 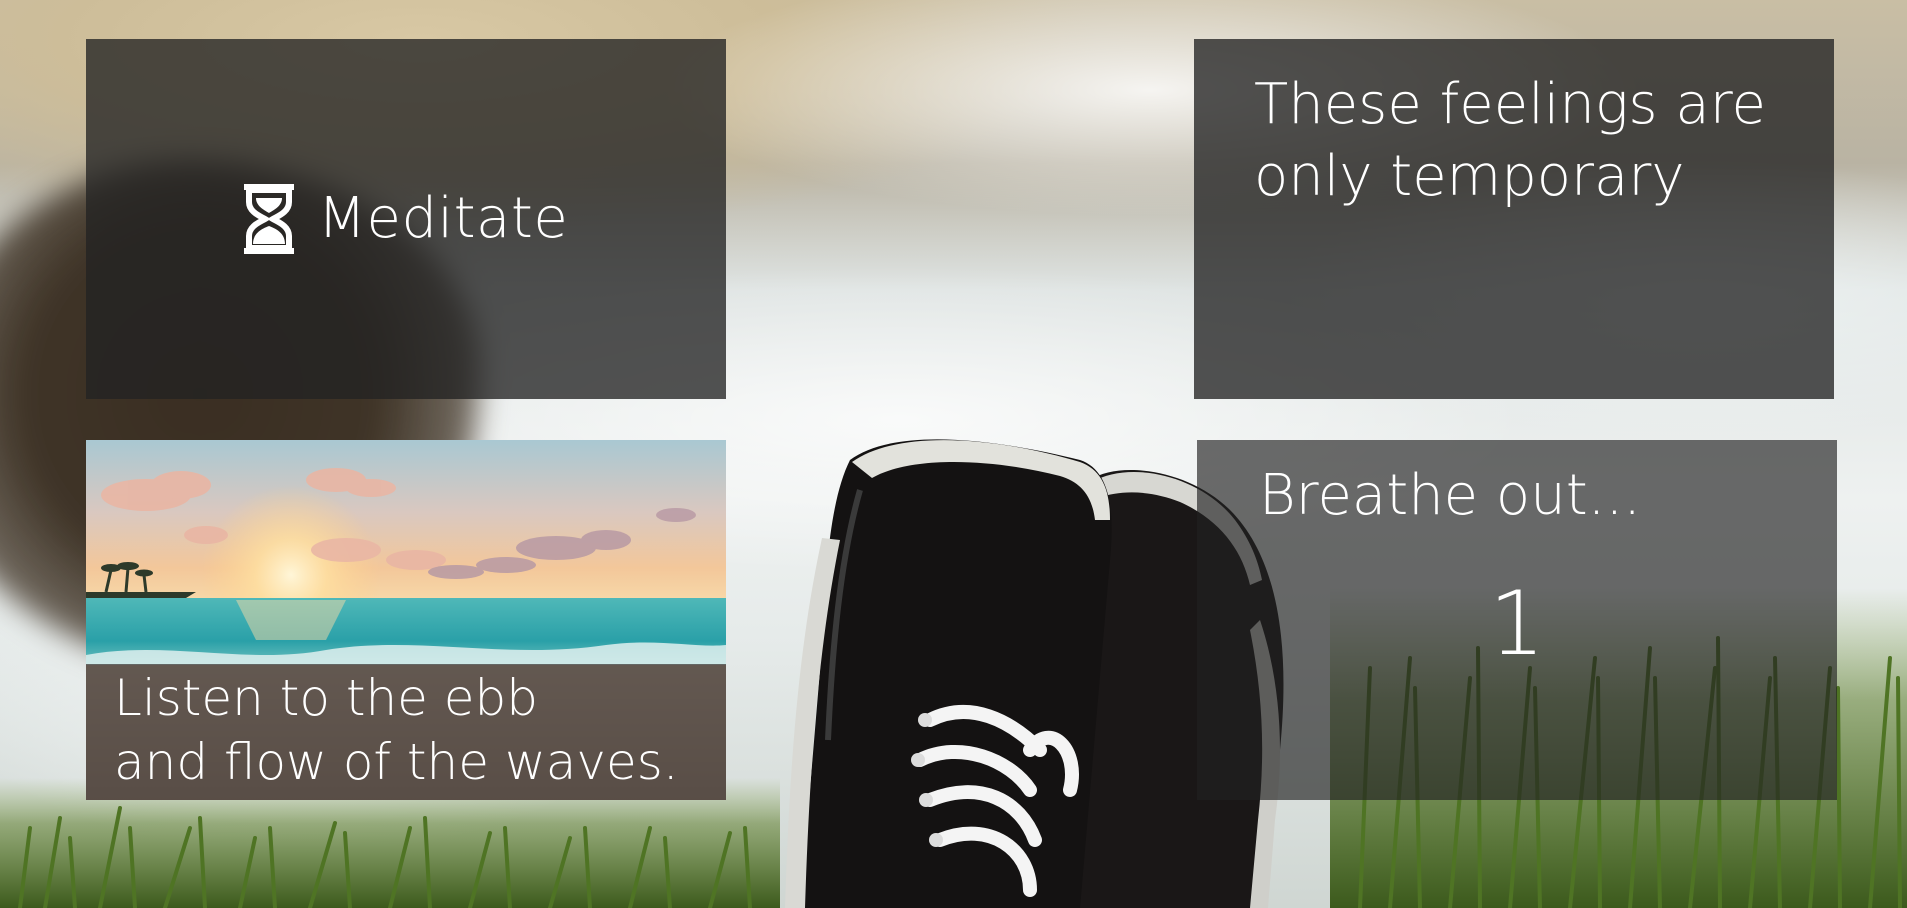 I want to click on waves-caption-line-1: Listen to the ebb, so click(x=326, y=698).